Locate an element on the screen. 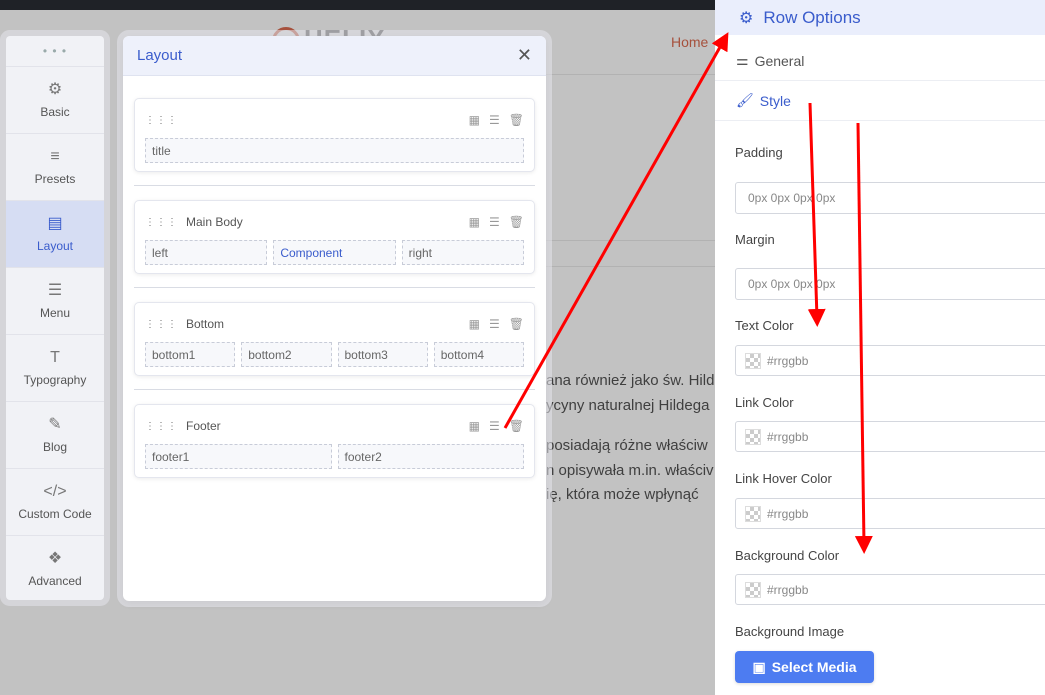 The height and width of the screenshot is (695, 1045). layout-row: ⋮⋮⋮ ▦ ☰ 🗑 title is located at coordinates (334, 135).